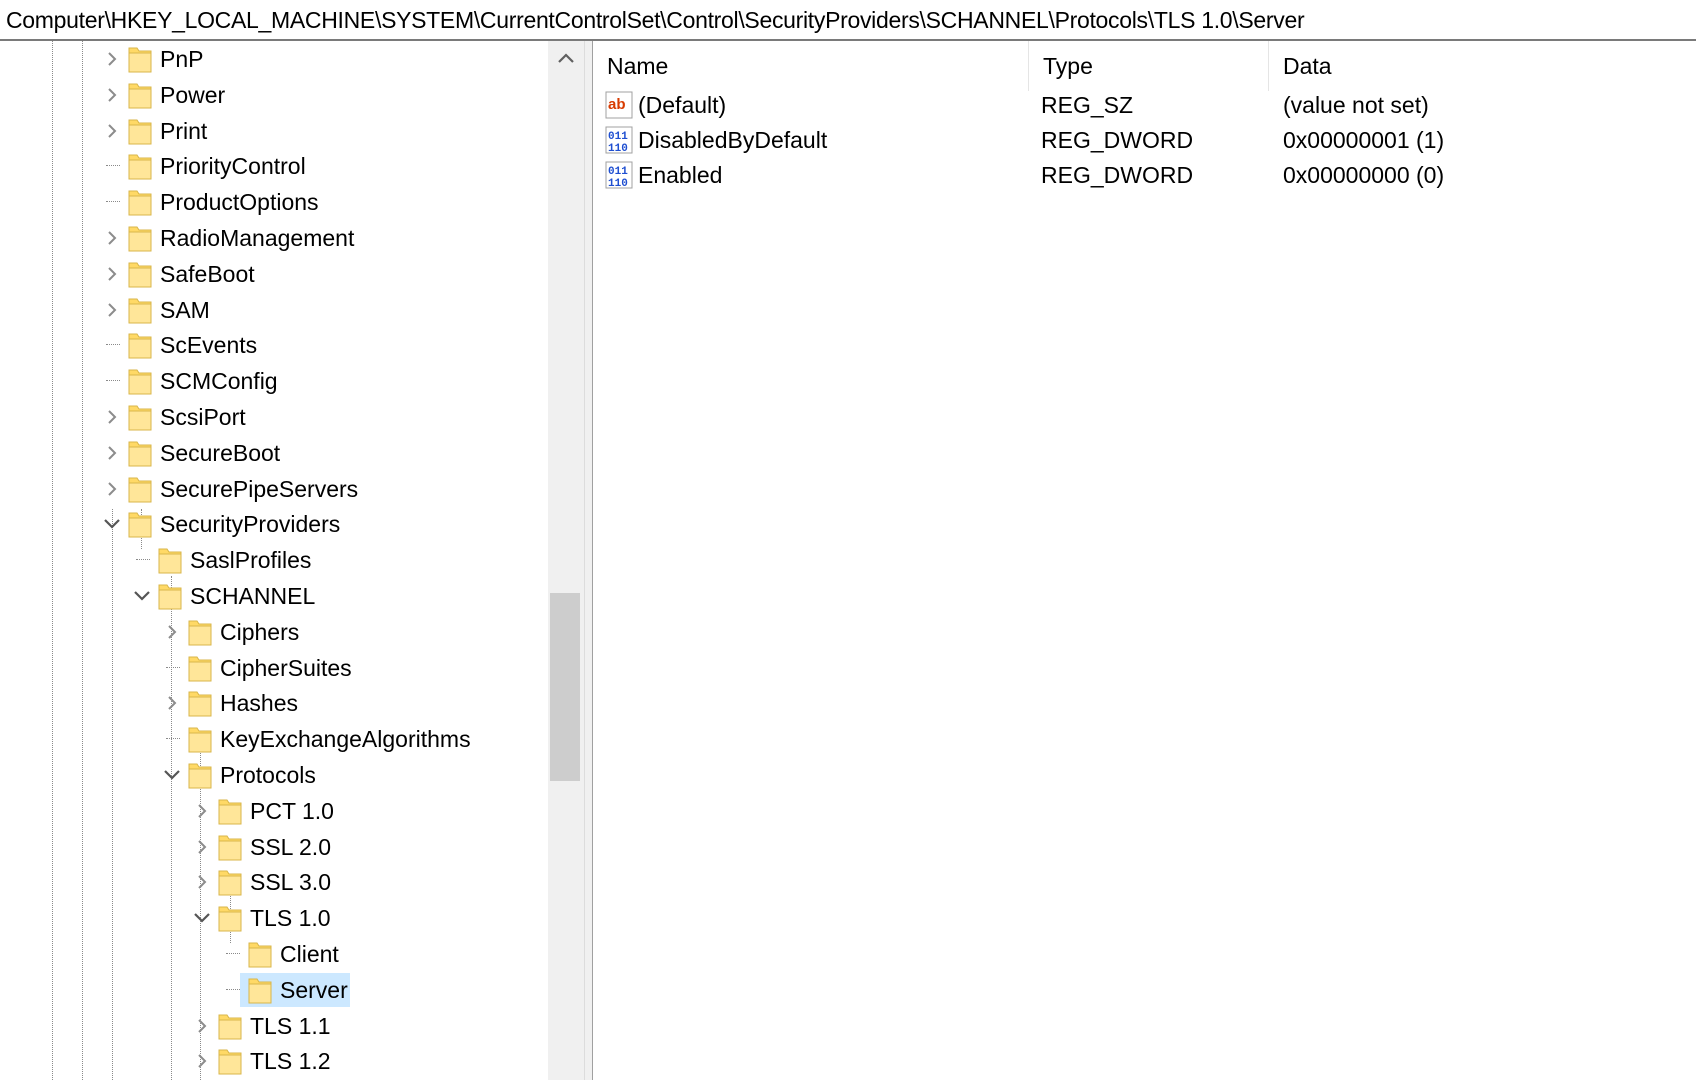 The width and height of the screenshot is (1696, 1080). Describe the element at coordinates (274, 453) in the screenshot. I see `tree-item-secureboot: SecureBoot` at that location.